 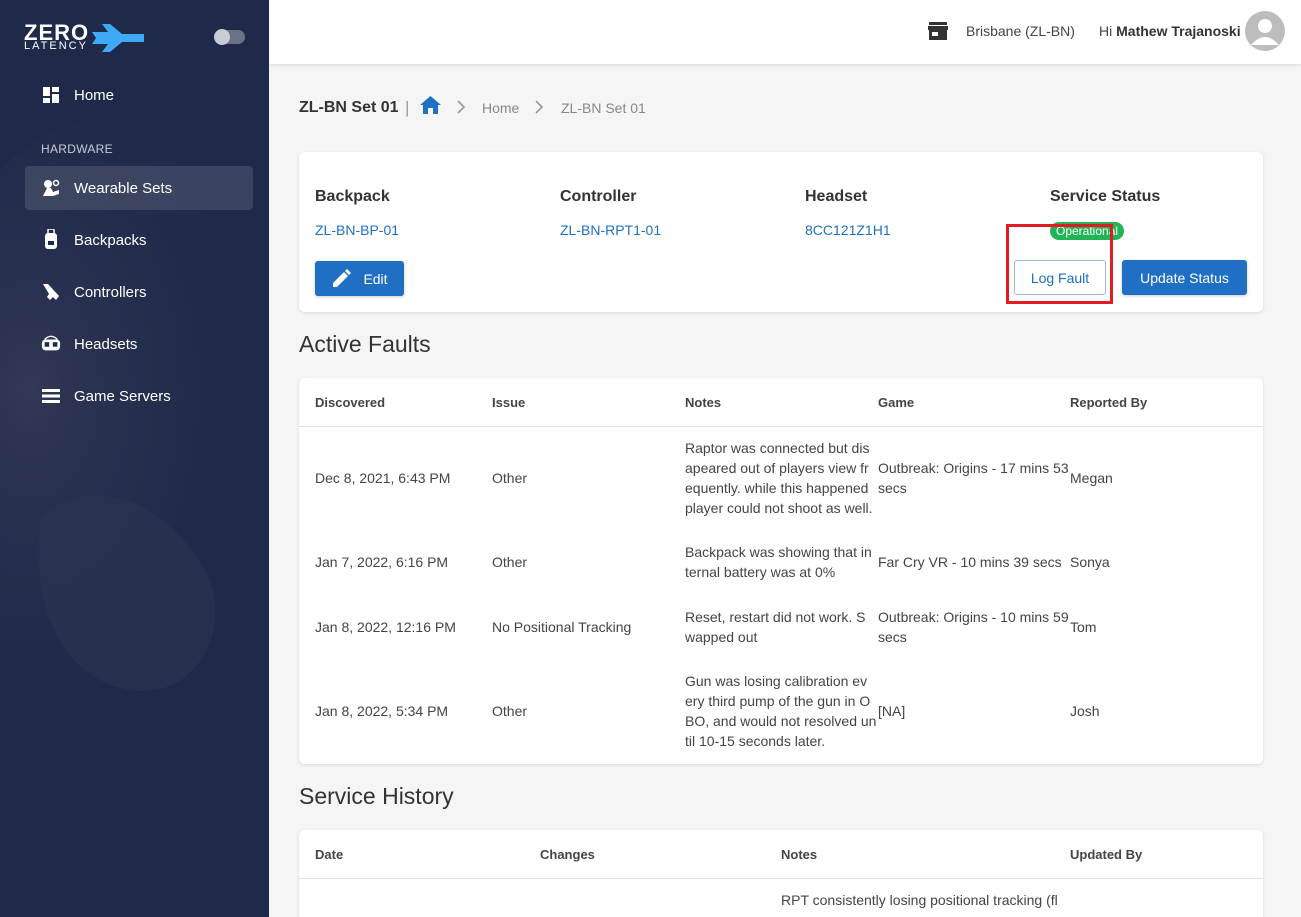 What do you see at coordinates (973, 468) in the screenshot?
I see `game-line: Outbreak: Origins - 17 mins 53` at bounding box center [973, 468].